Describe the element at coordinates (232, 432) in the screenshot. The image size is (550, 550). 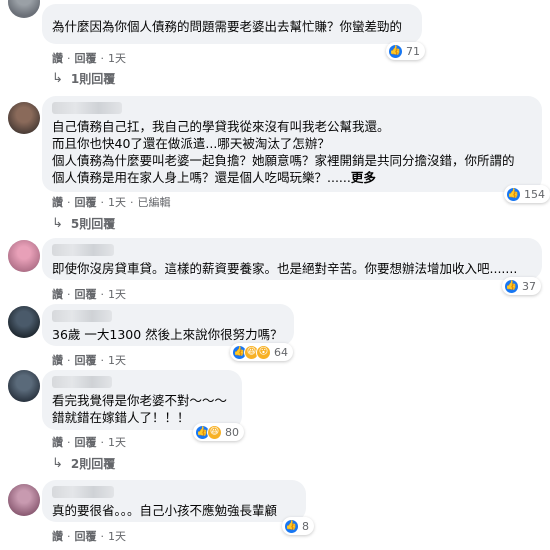
I see `reaction-count: 80` at that location.